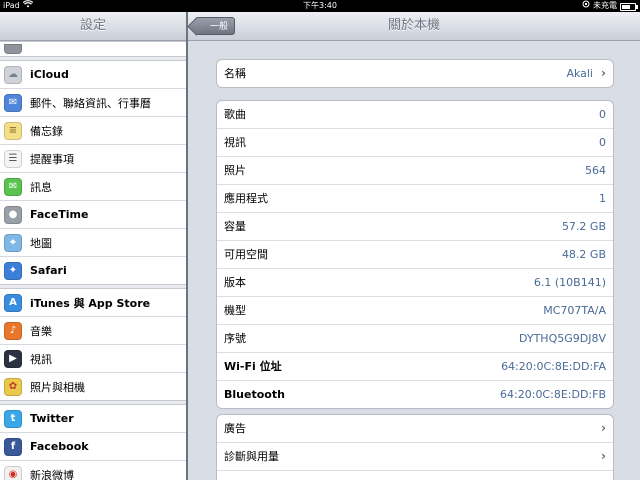 This screenshot has height=480, width=640. I want to click on battery-icon, so click(629, 7).